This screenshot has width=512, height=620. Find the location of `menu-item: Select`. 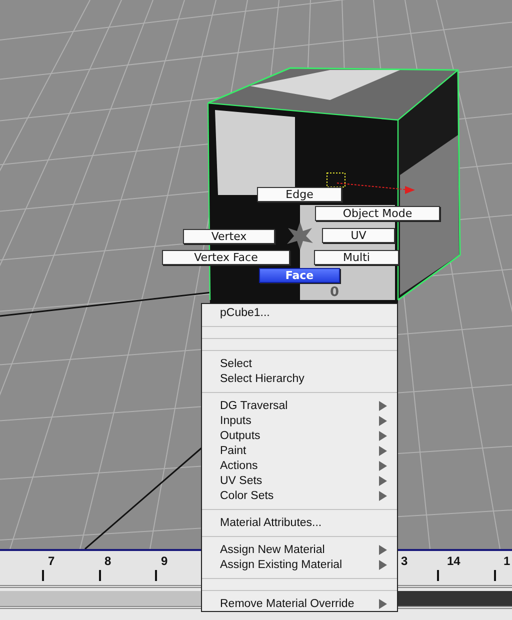

menu-item: Select is located at coordinates (299, 363).